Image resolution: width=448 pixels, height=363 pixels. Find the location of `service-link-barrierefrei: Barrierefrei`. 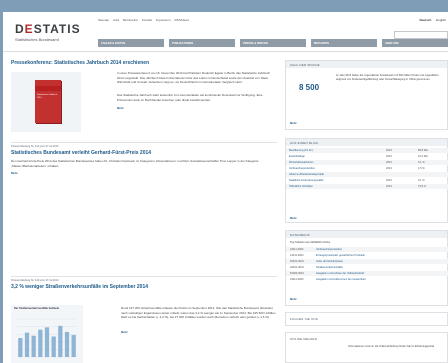

service-link-barrierefrei: Barrierefrei is located at coordinates (130, 20).